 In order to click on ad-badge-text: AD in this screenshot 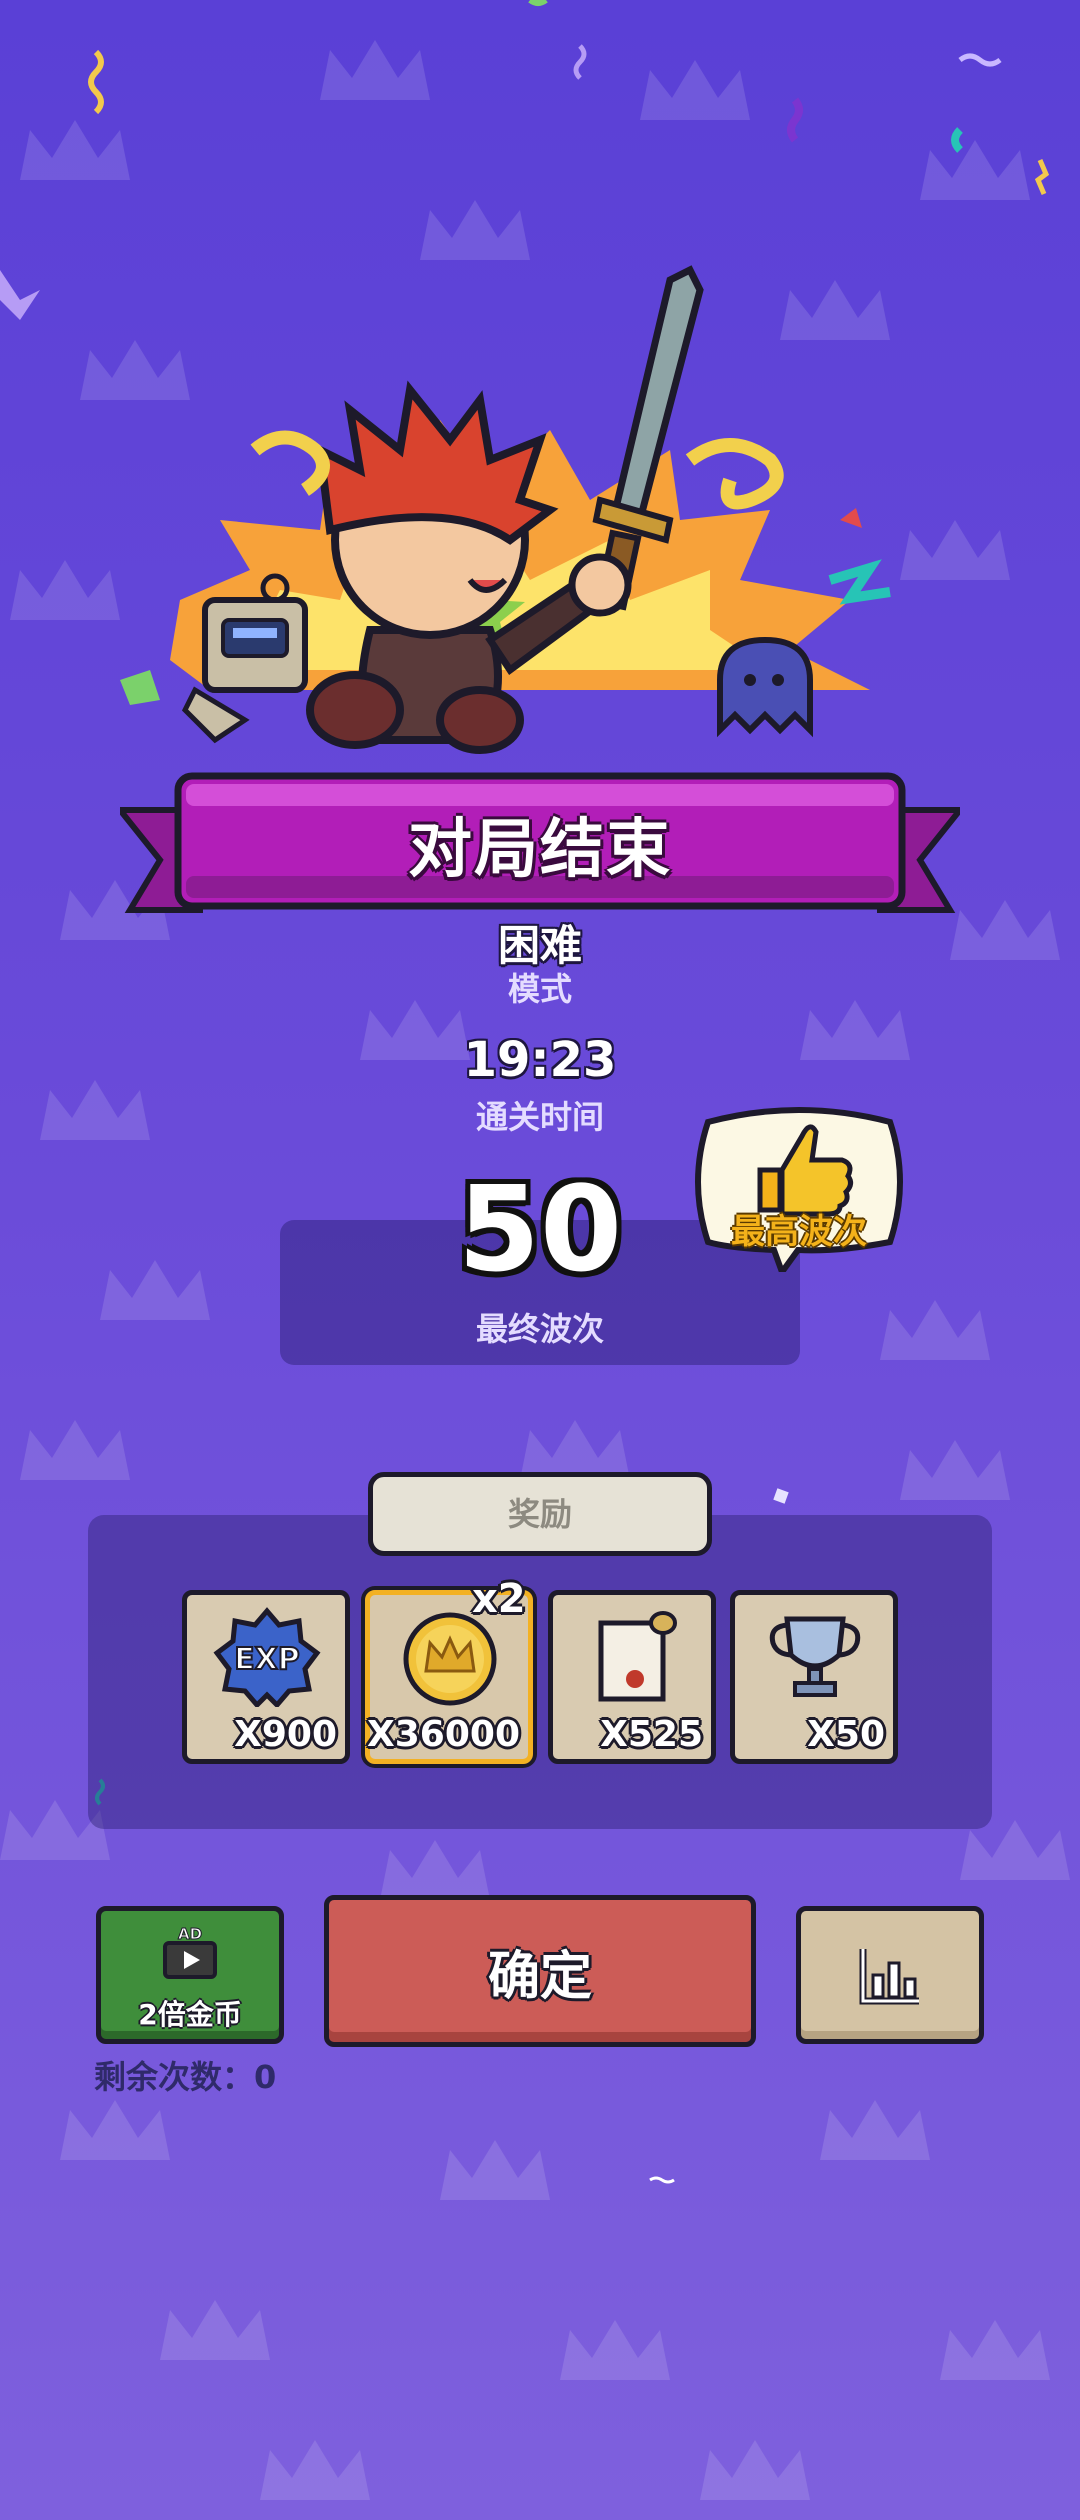, I will do `click(190, 1934)`.